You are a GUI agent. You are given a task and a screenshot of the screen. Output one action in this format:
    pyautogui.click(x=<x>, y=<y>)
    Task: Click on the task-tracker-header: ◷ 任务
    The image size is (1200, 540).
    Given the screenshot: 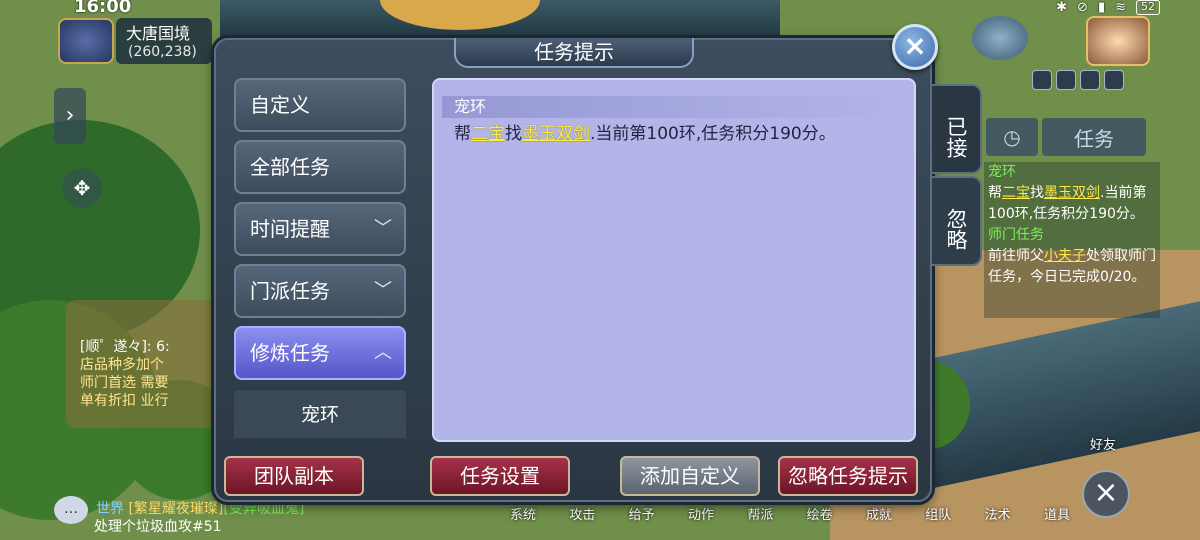 What is the action you would take?
    pyautogui.click(x=1066, y=137)
    